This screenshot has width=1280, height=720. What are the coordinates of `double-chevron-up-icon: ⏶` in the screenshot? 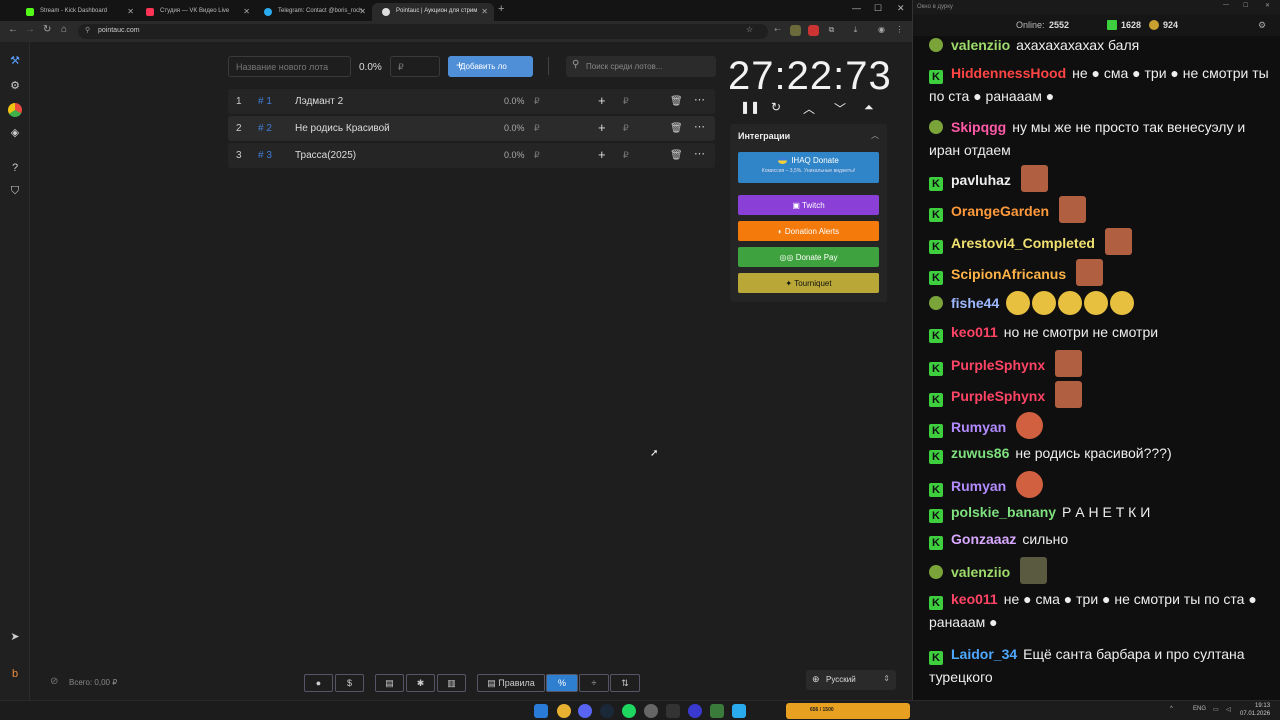 It's located at (869, 107).